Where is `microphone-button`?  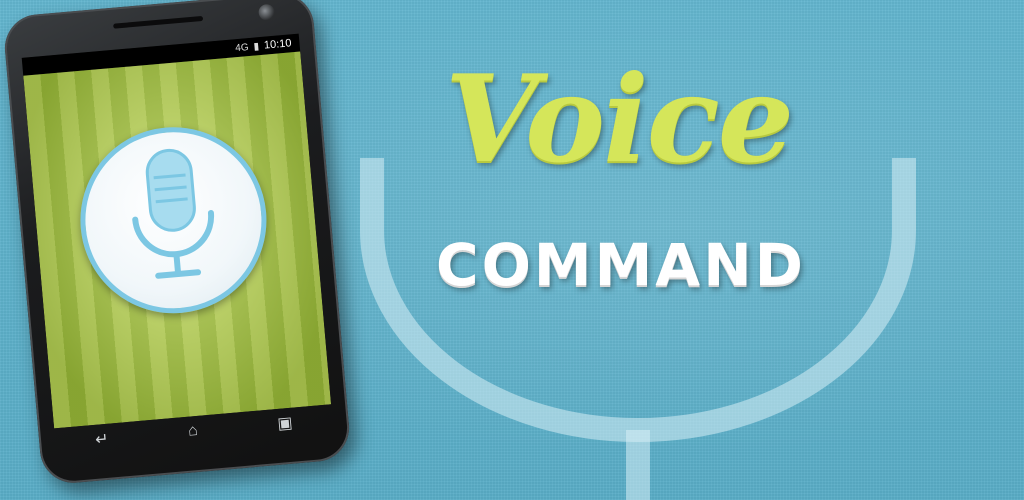 microphone-button is located at coordinates (173, 220).